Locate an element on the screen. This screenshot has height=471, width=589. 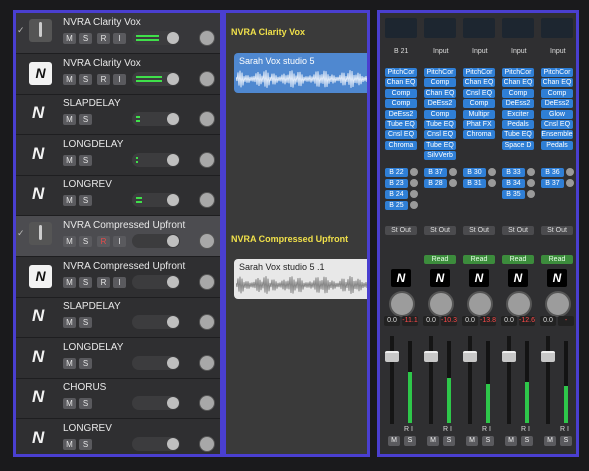
track-header: N LONGREV M S is located at coordinates (118, 436).